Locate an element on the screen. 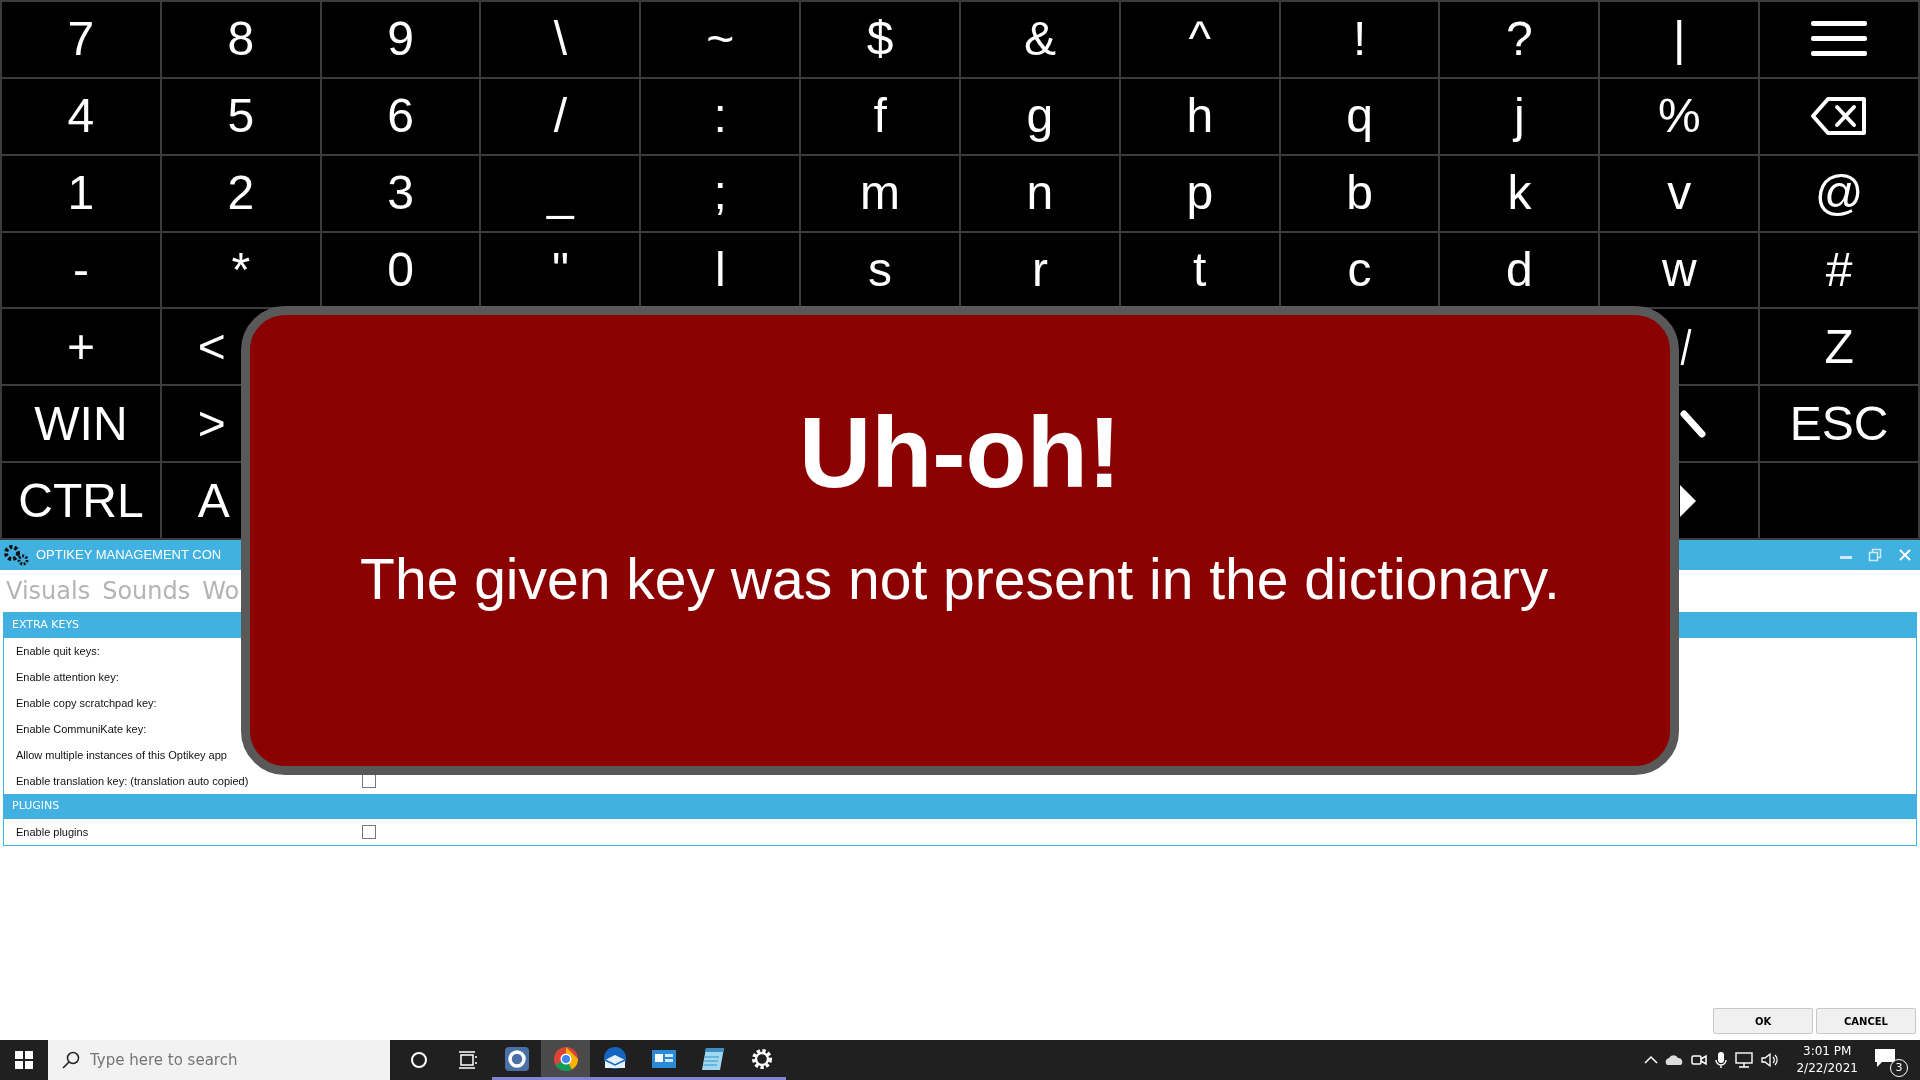  keyboard-key: k is located at coordinates (1519, 193).